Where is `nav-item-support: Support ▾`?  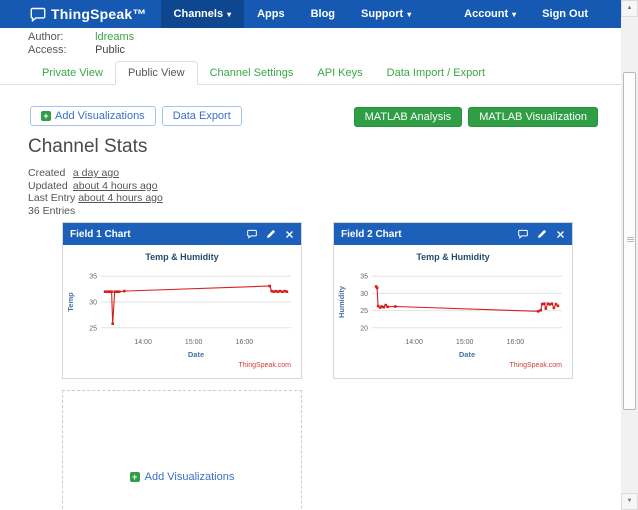 nav-item-support: Support ▾ is located at coordinates (386, 14).